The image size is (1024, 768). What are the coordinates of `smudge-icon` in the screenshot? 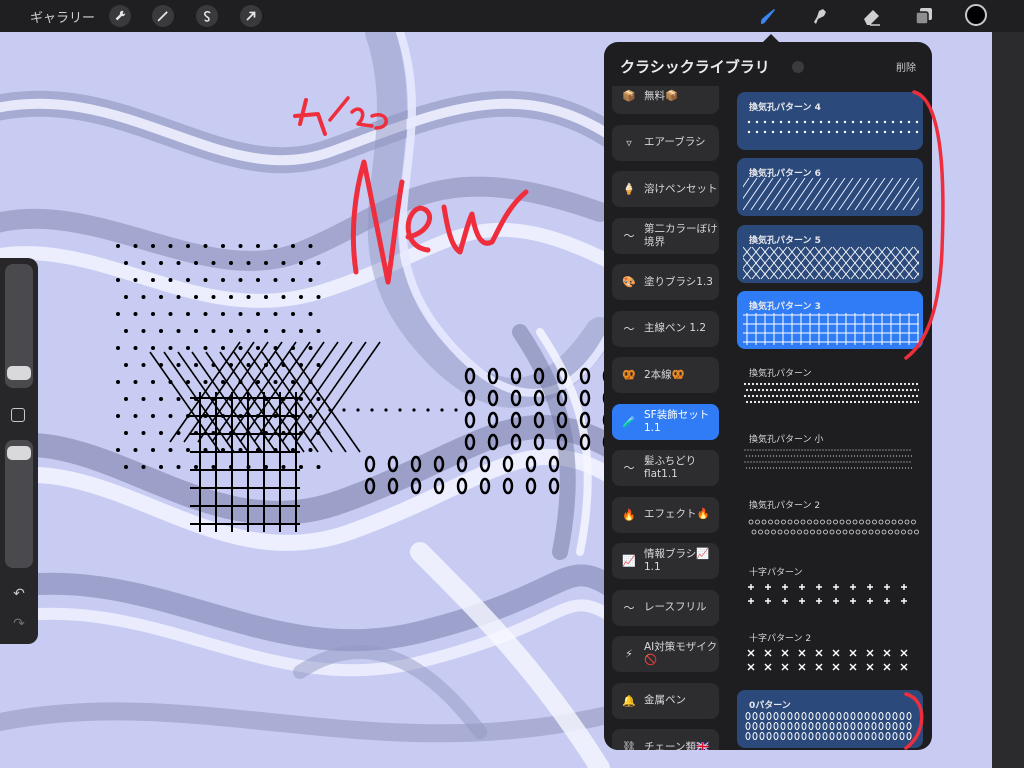 It's located at (820, 16).